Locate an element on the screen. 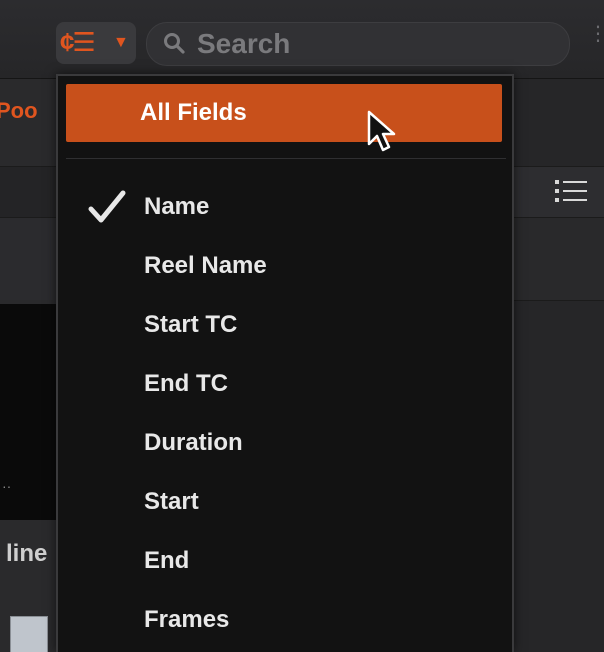 The width and height of the screenshot is (604, 652). menu-item-end-tc: End TC is located at coordinates (314, 384).